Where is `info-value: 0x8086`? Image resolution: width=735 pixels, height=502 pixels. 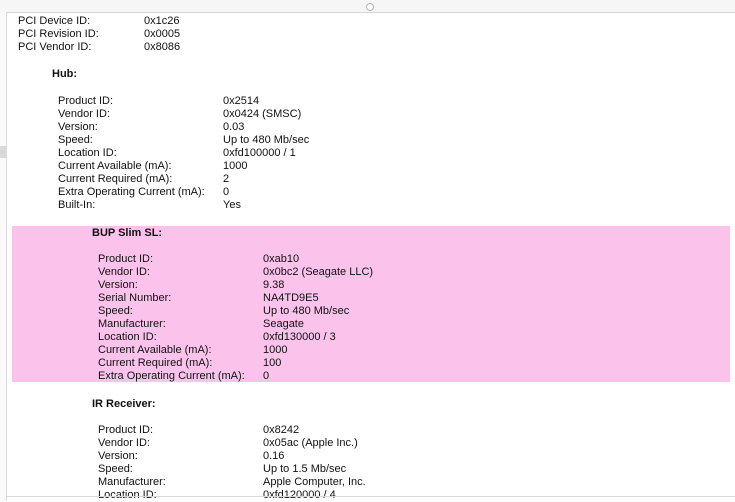
info-value: 0x8086 is located at coordinates (162, 47).